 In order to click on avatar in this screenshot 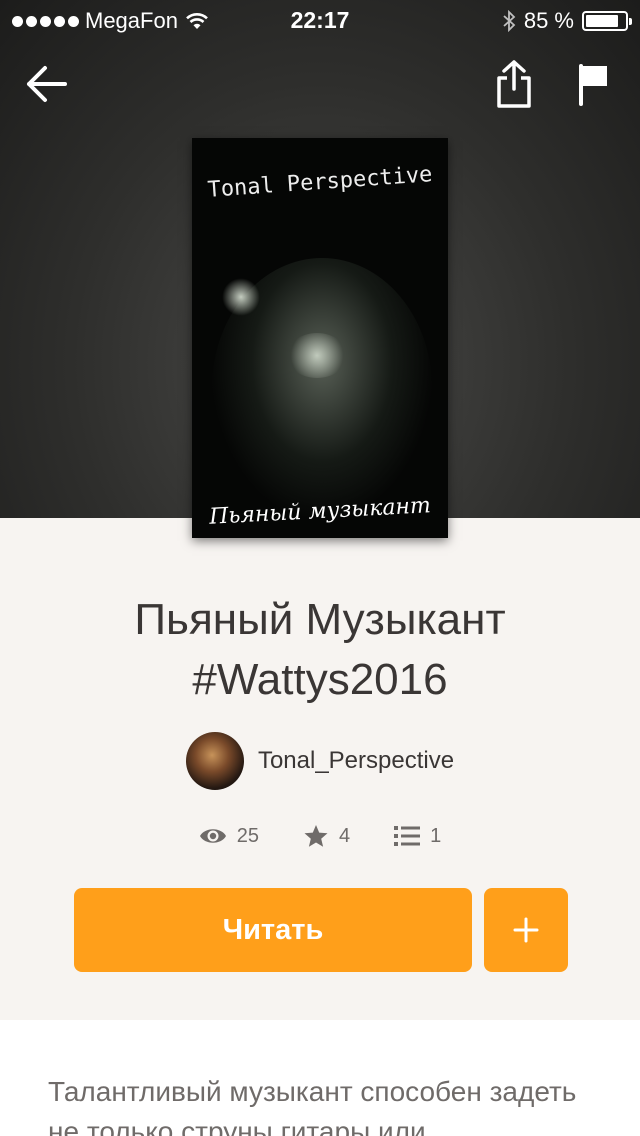, I will do `click(214, 761)`.